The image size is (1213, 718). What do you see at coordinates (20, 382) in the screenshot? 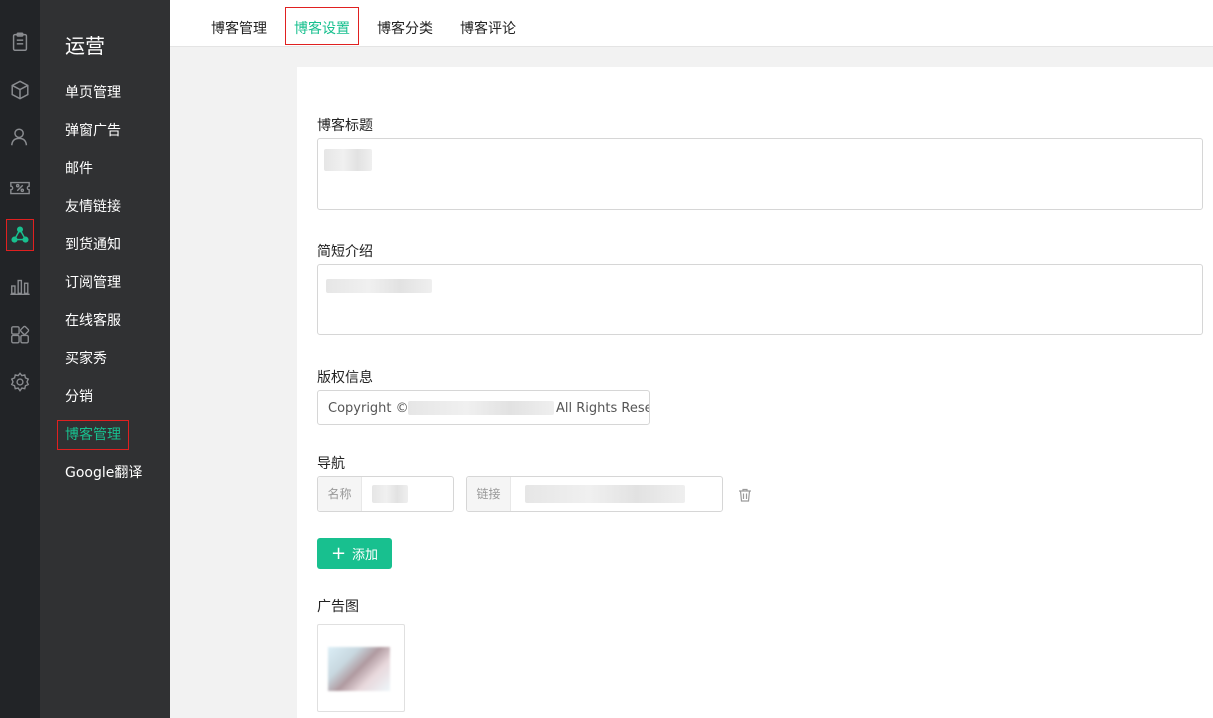
I see `gear-icon` at bounding box center [20, 382].